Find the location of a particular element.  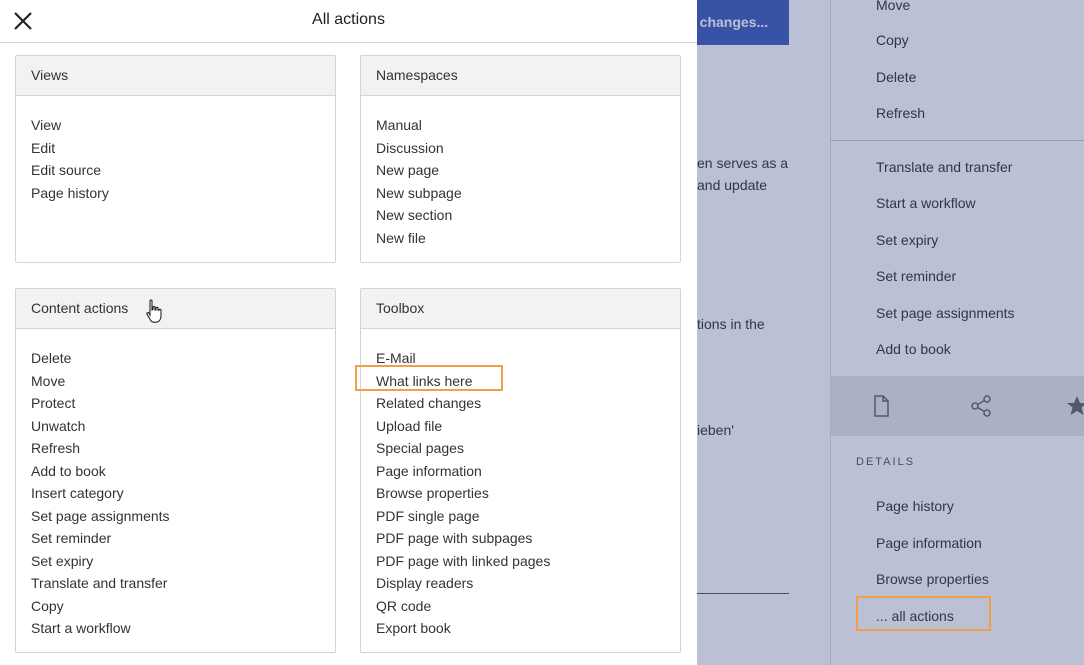

article-text-line: en serves as a is located at coordinates (743, 163).